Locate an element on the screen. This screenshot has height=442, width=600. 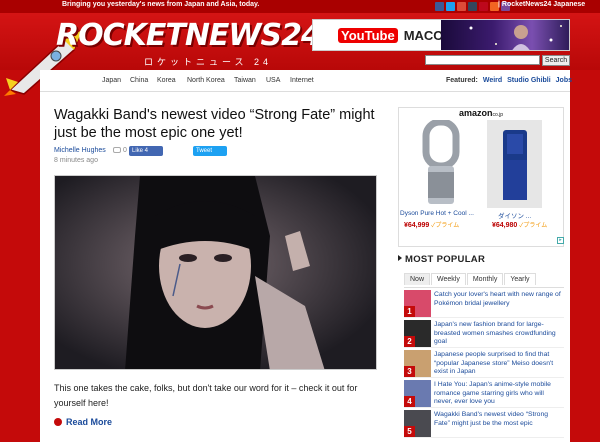
product-2-price: ¥64,980 ✓プライム is located at coordinates (519, 224).